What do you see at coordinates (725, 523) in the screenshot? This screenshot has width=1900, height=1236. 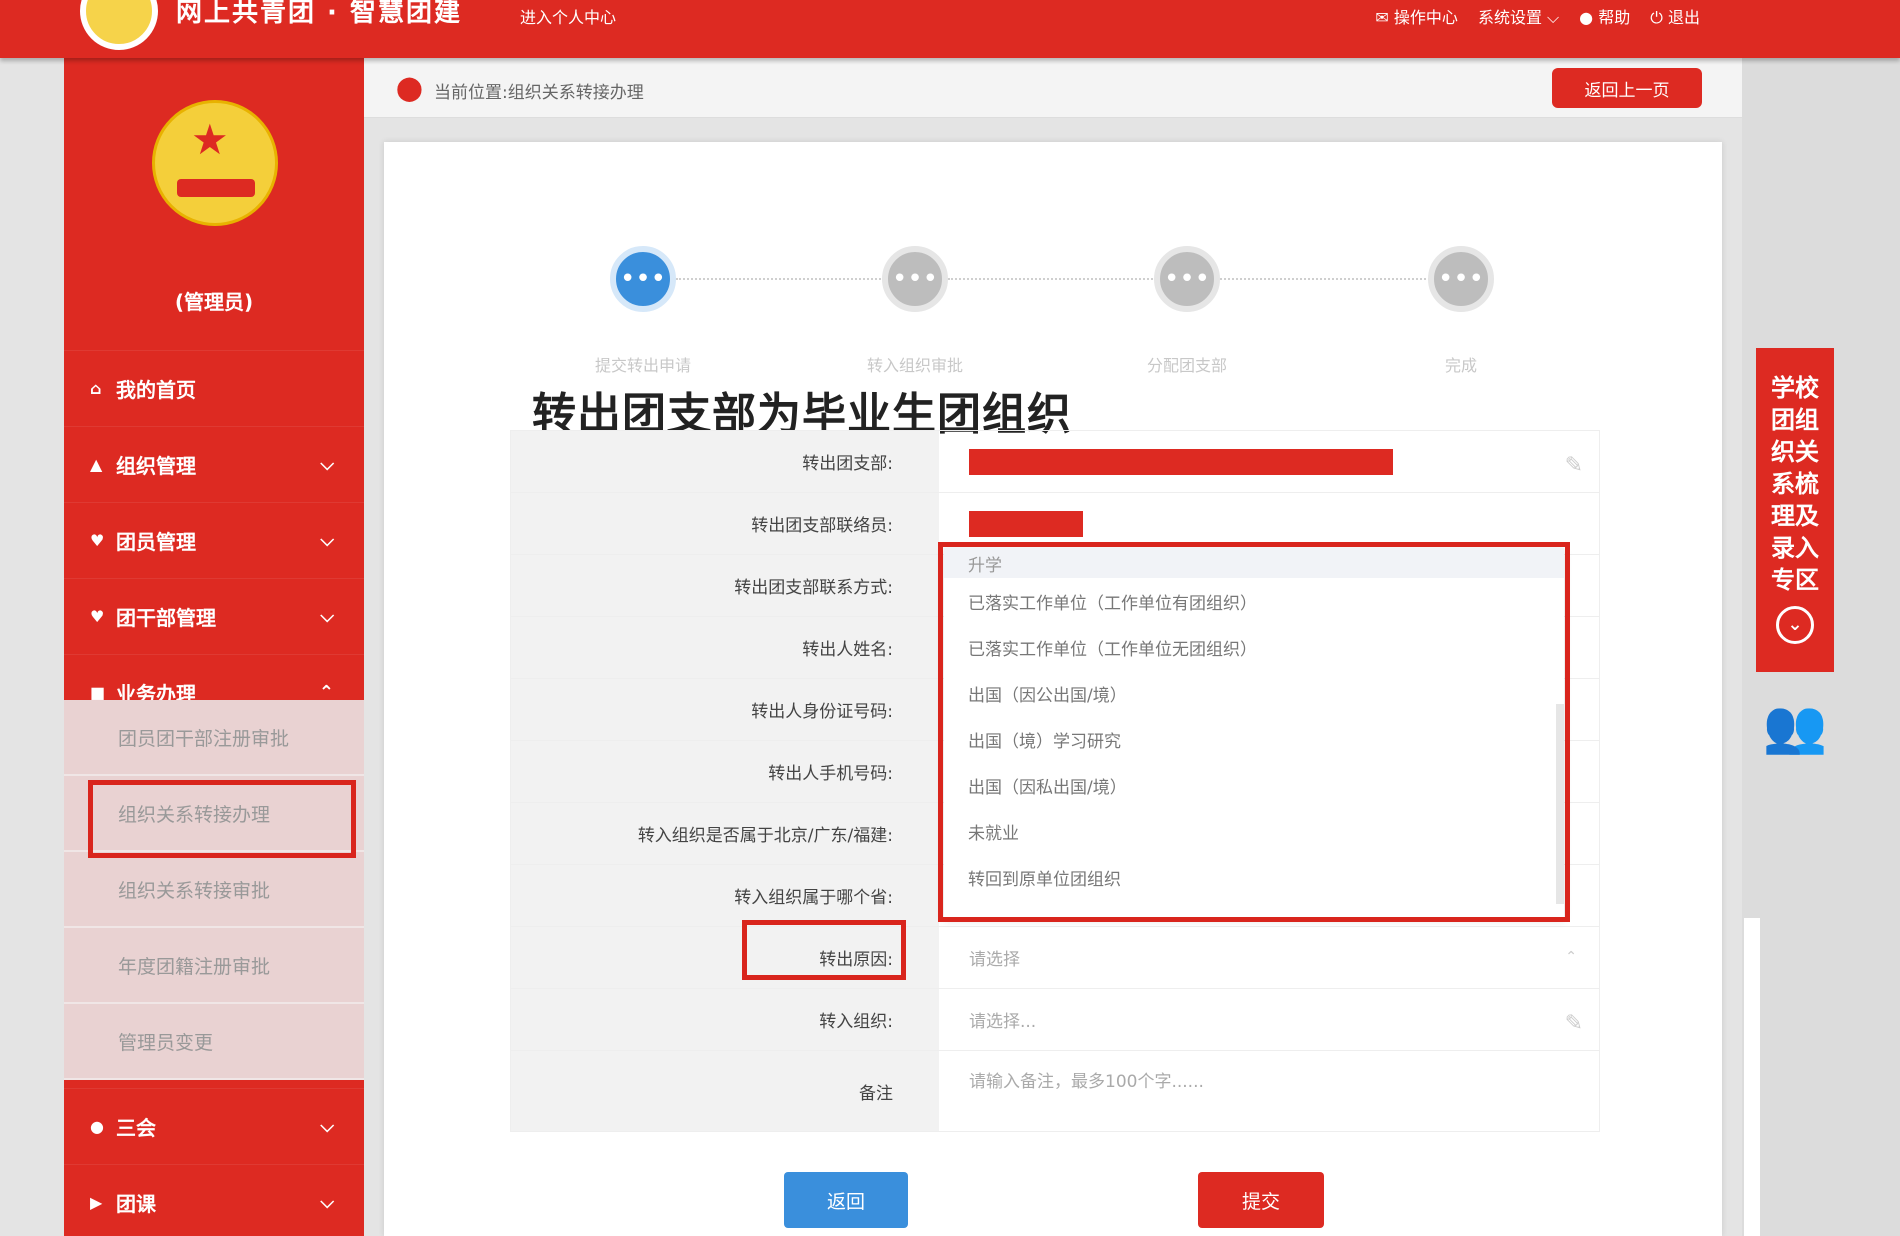 I see `field-label: 转出团支部联络员:` at bounding box center [725, 523].